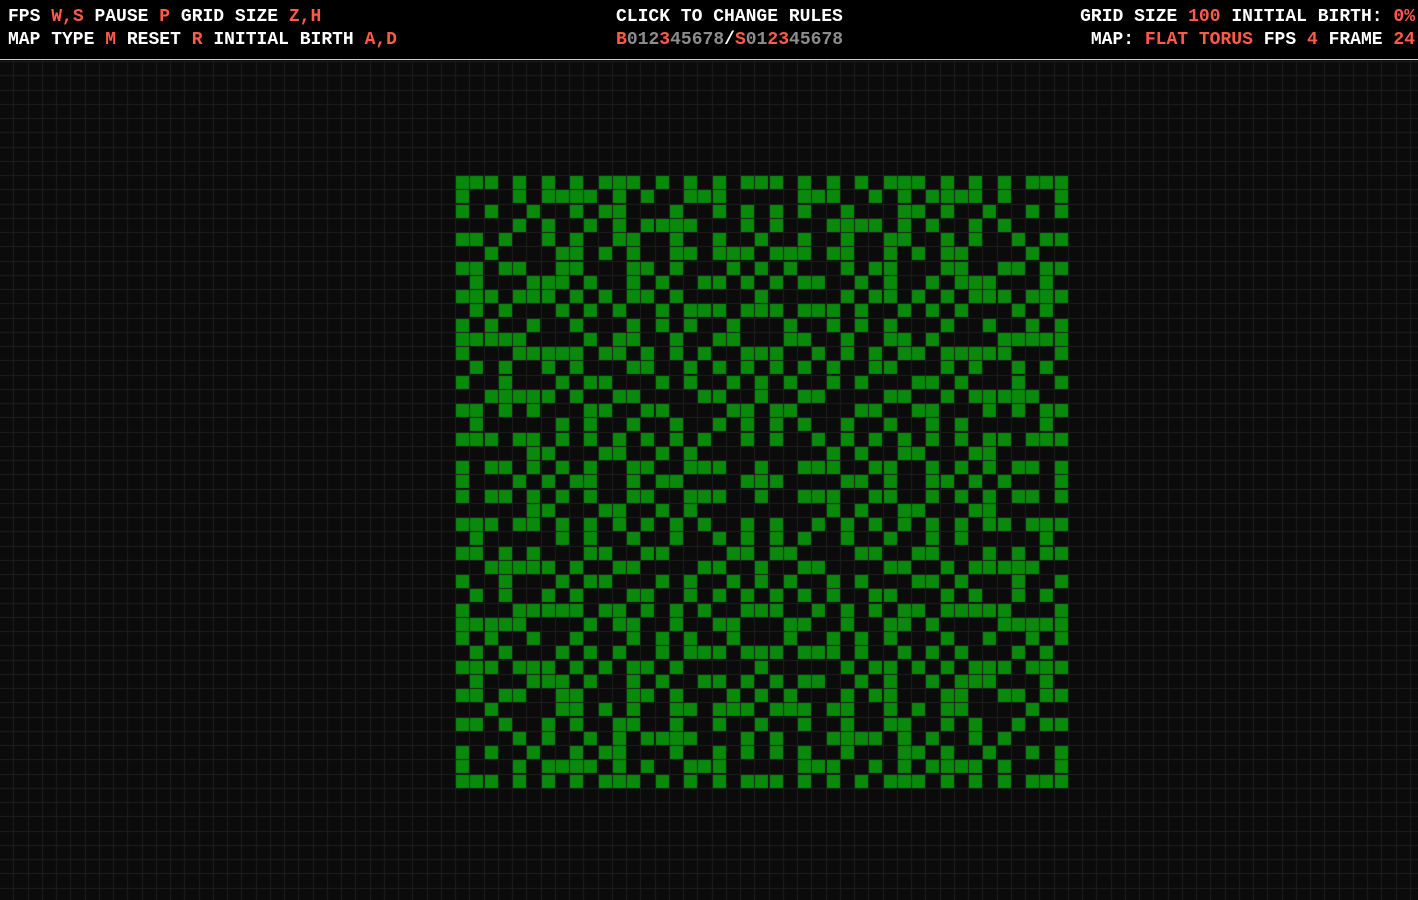 This screenshot has width=1418, height=900. Describe the element at coordinates (632, 40) in the screenshot. I see `birth-rule-digit-0: 0` at that location.